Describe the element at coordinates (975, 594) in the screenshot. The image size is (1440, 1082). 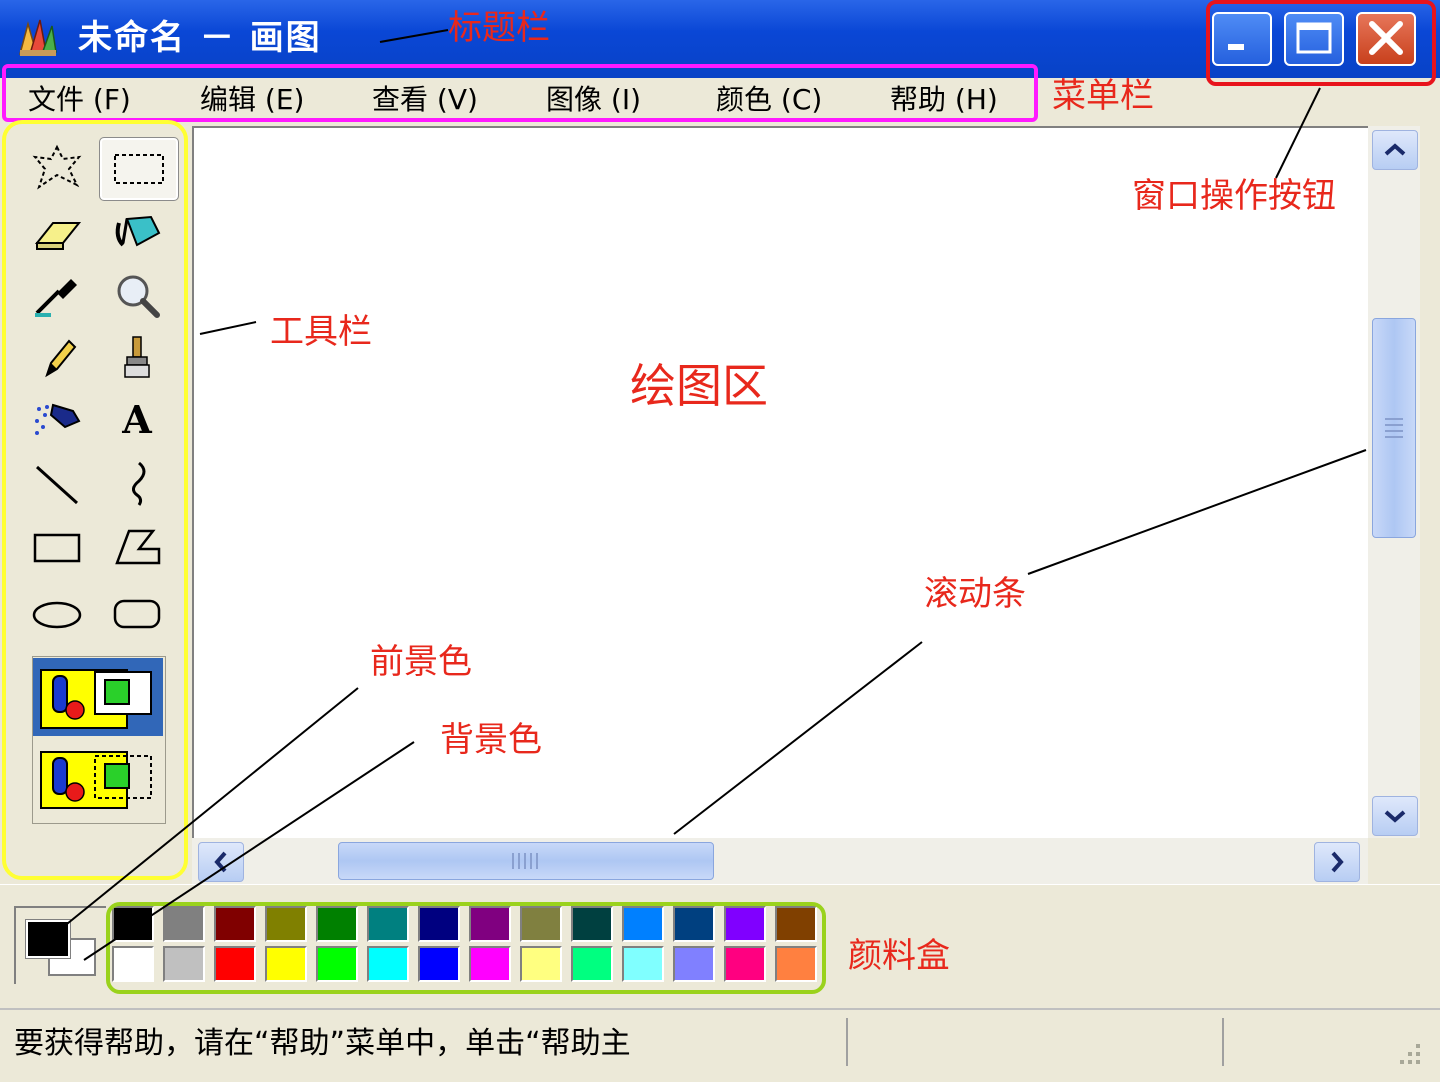
I see `annotation-scrollbar: 滚动条` at that location.